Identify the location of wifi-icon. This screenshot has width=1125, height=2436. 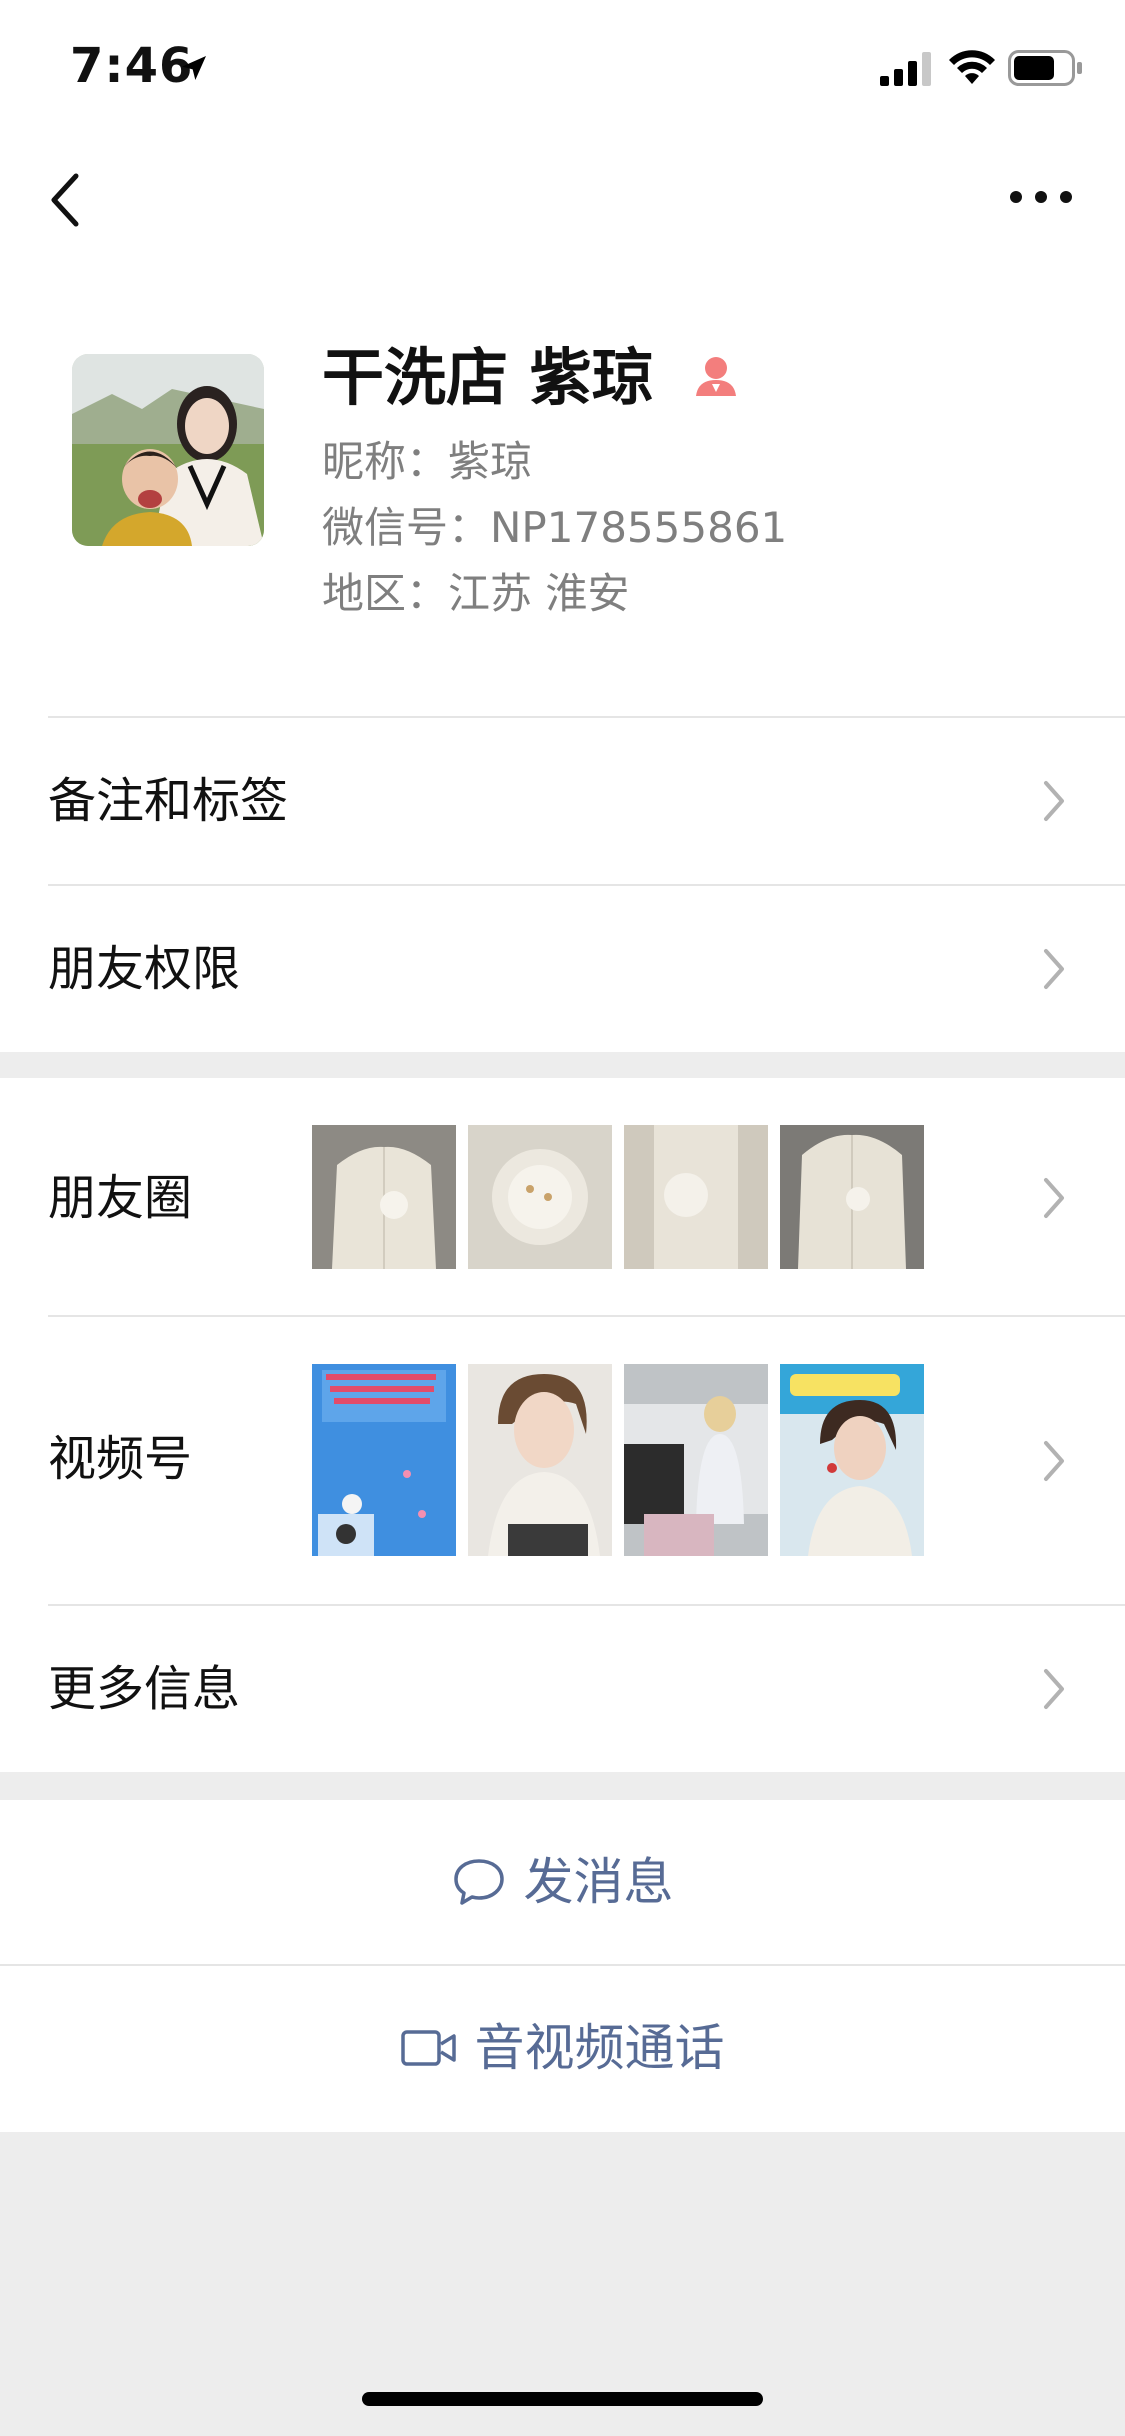
(972, 67).